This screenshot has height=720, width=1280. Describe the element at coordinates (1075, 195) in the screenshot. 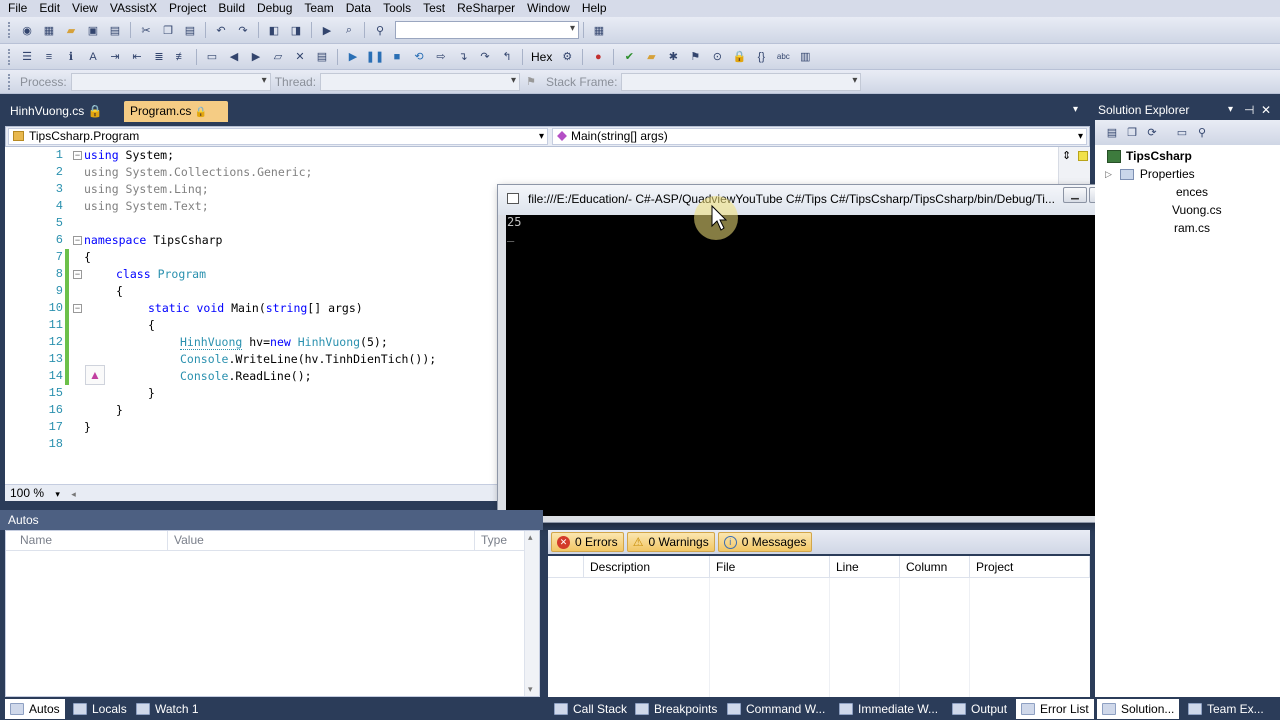

I see `minimize-button: ▁` at that location.